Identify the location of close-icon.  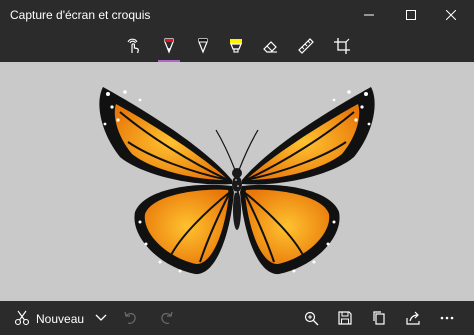
(451, 15).